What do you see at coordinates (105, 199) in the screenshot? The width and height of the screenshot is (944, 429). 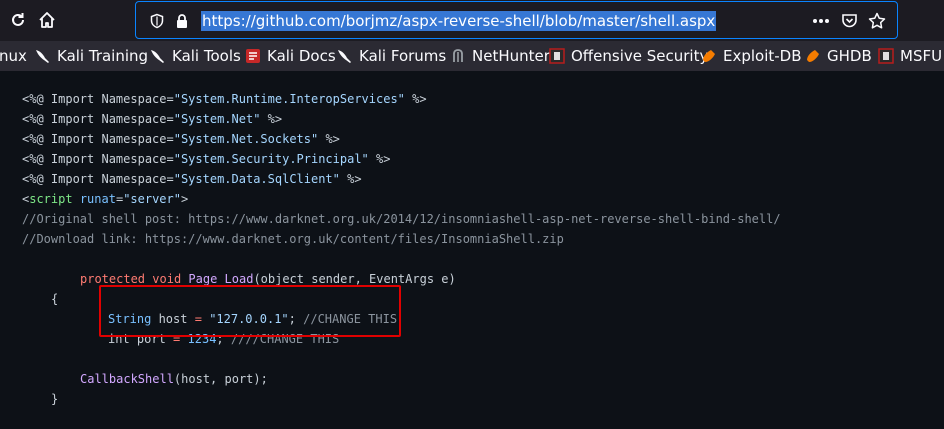 I see `code-line: <script runat="server">` at bounding box center [105, 199].